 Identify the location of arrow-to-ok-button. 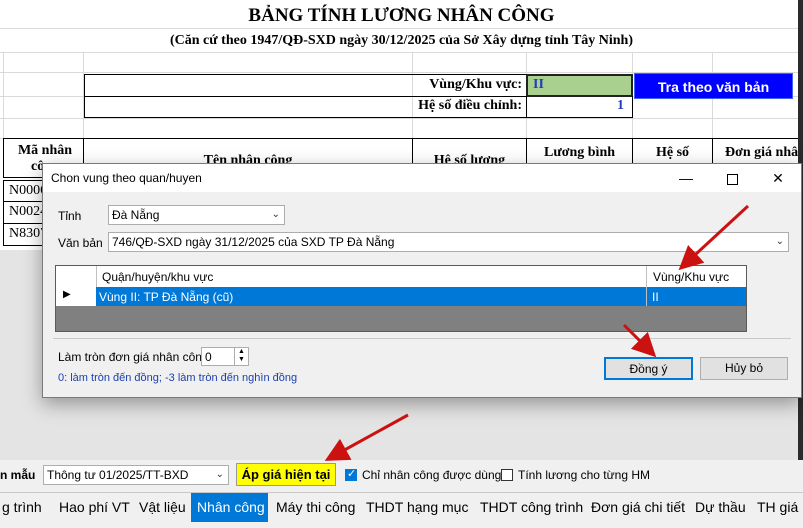
(639, 340).